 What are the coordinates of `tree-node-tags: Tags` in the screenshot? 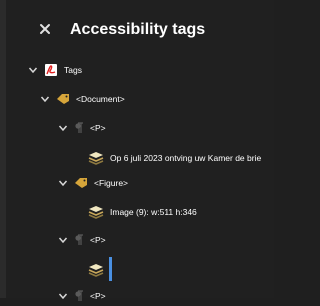 It's located at (55, 70).